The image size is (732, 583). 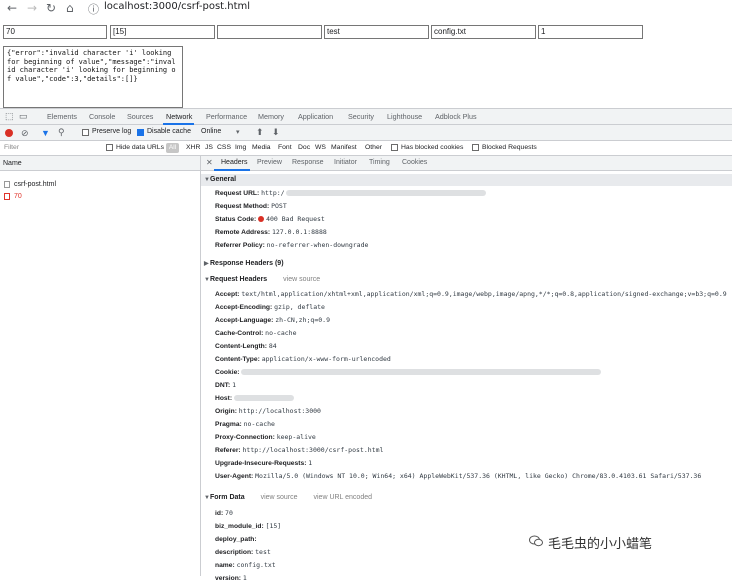 What do you see at coordinates (269, 32) in the screenshot?
I see `deploy-path-input` at bounding box center [269, 32].